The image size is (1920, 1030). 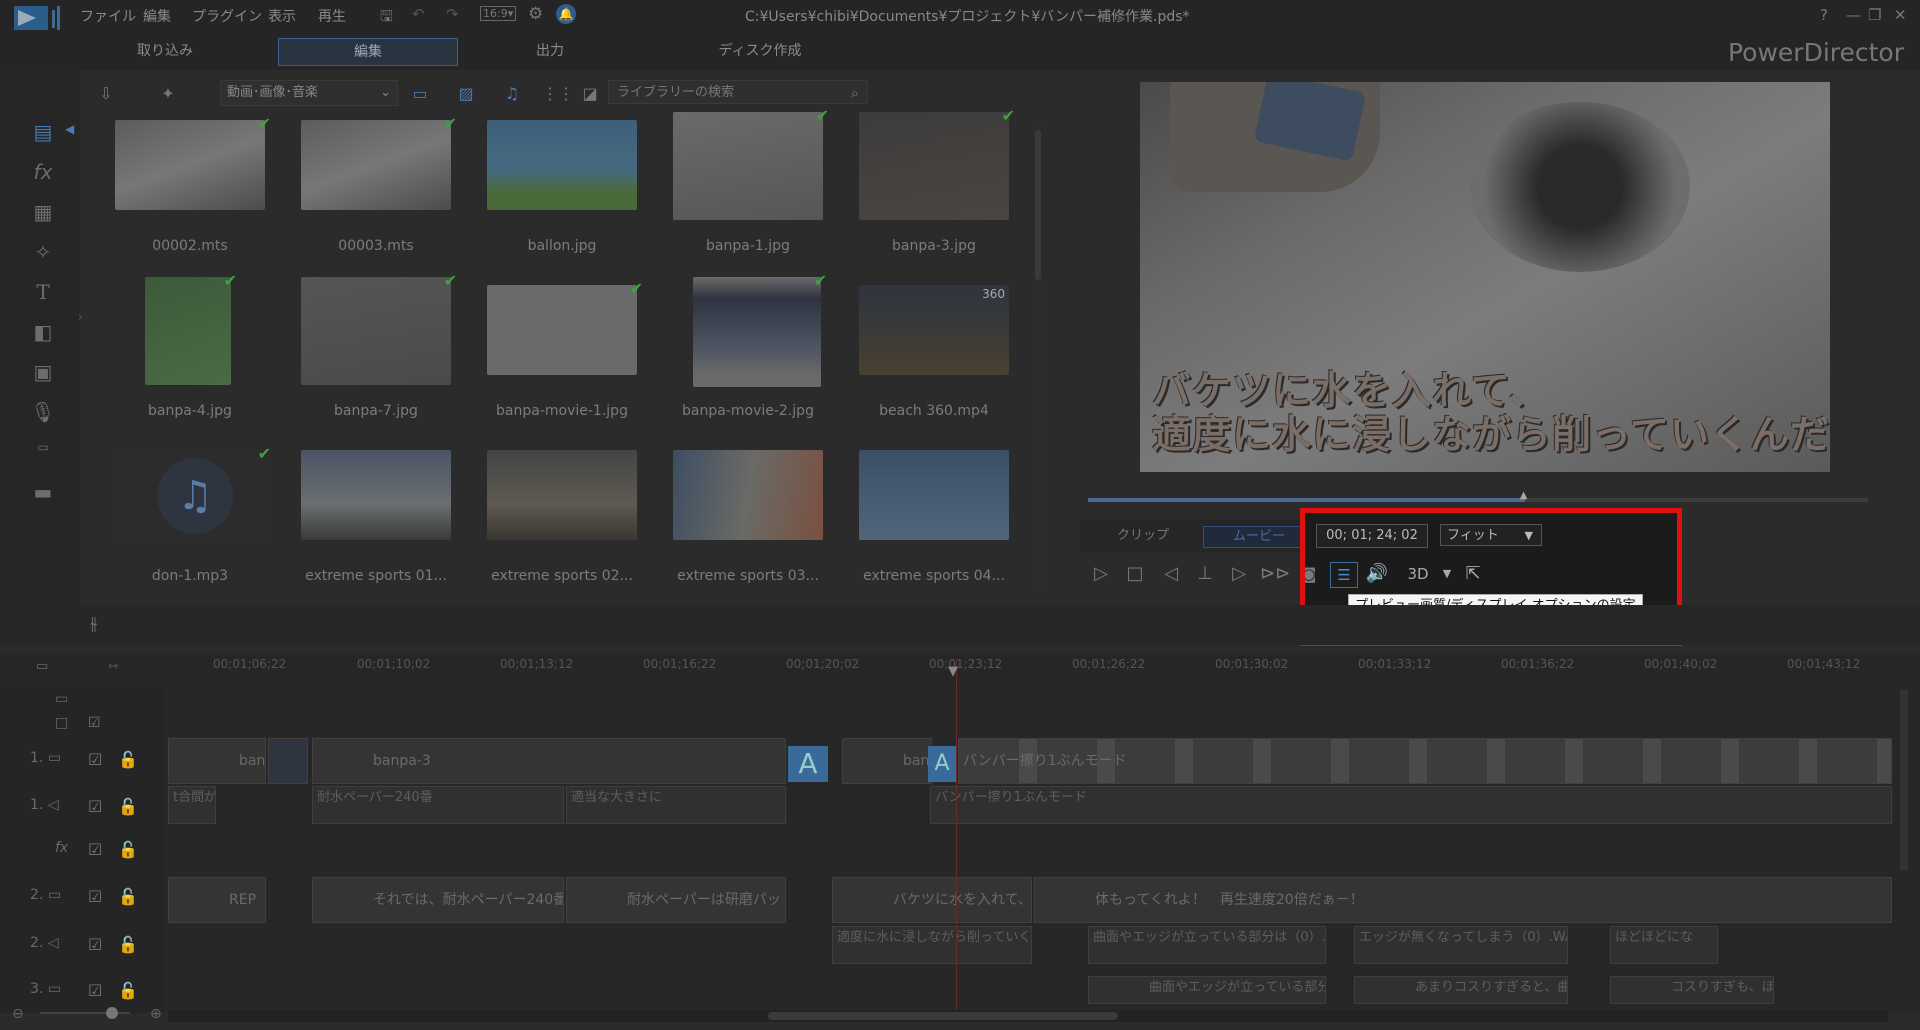 I want to click on tab-edit: 編集, so click(x=368, y=52).